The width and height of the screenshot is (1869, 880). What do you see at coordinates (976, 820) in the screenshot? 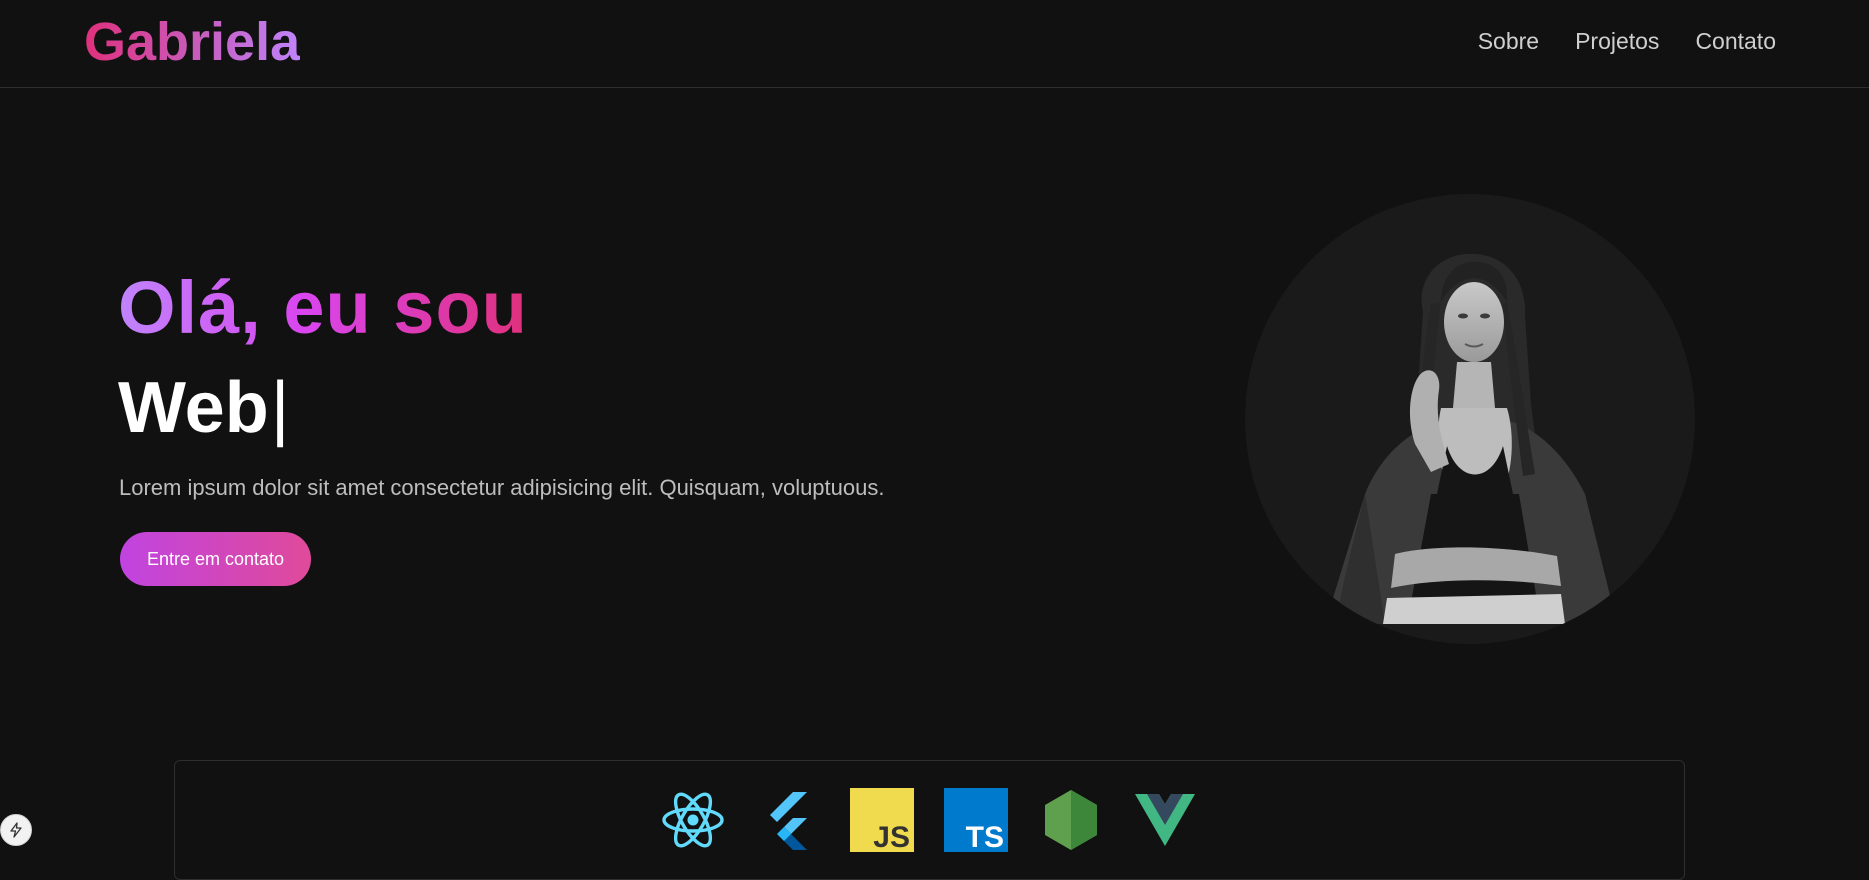
I see `typescript-icon: TS` at bounding box center [976, 820].